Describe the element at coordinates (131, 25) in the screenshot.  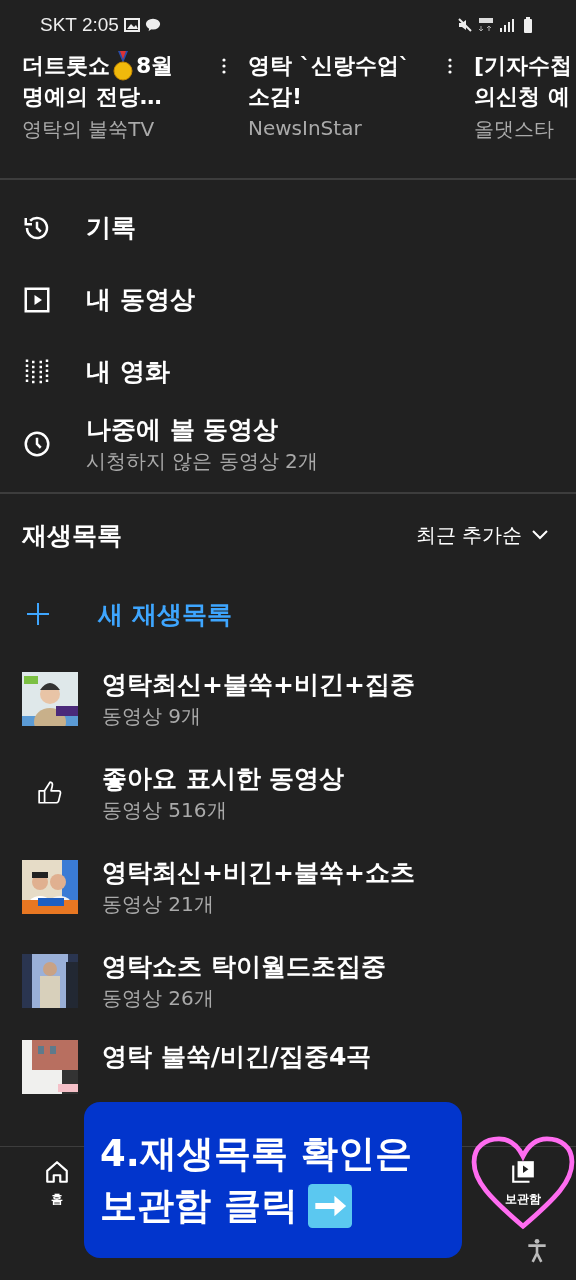
I see `image-icon` at that location.